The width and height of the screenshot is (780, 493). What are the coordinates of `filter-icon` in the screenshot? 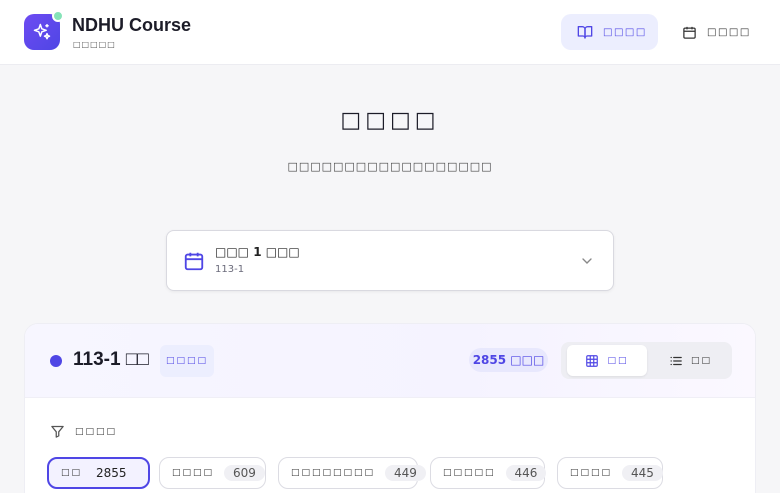 It's located at (57, 431).